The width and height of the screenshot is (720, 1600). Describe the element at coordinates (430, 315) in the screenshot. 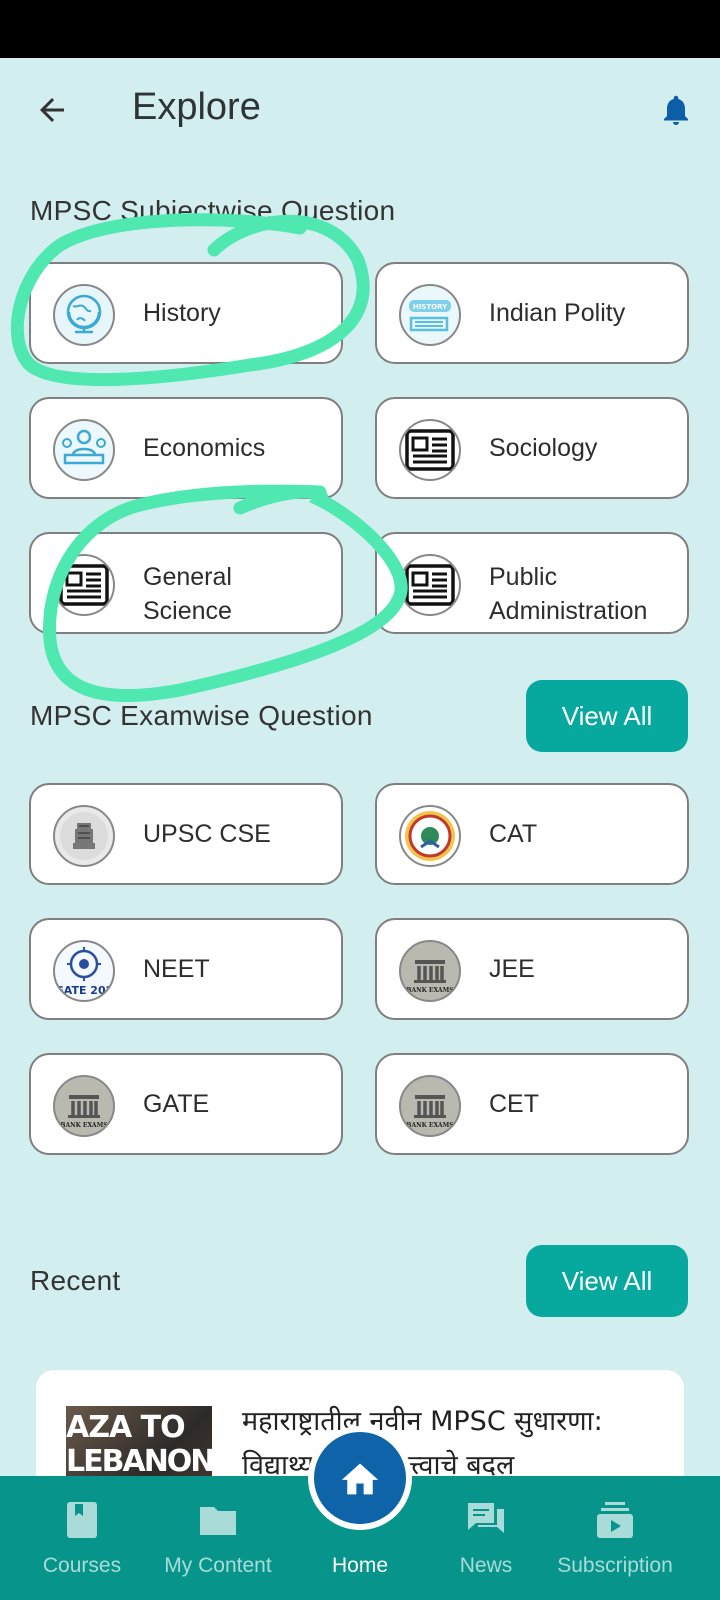

I see `history-book-icon: HISTORY` at that location.